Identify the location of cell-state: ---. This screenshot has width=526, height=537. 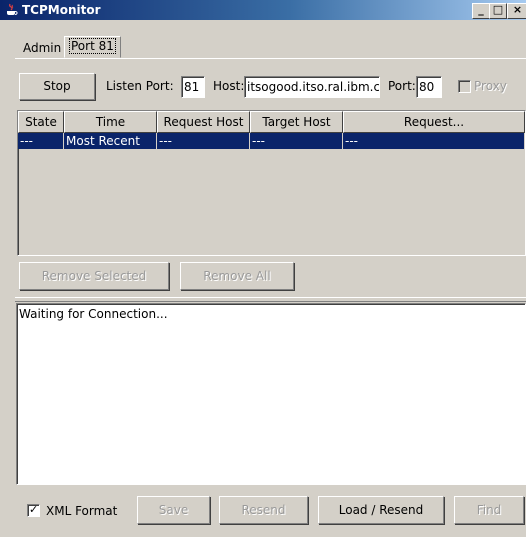
(41, 141).